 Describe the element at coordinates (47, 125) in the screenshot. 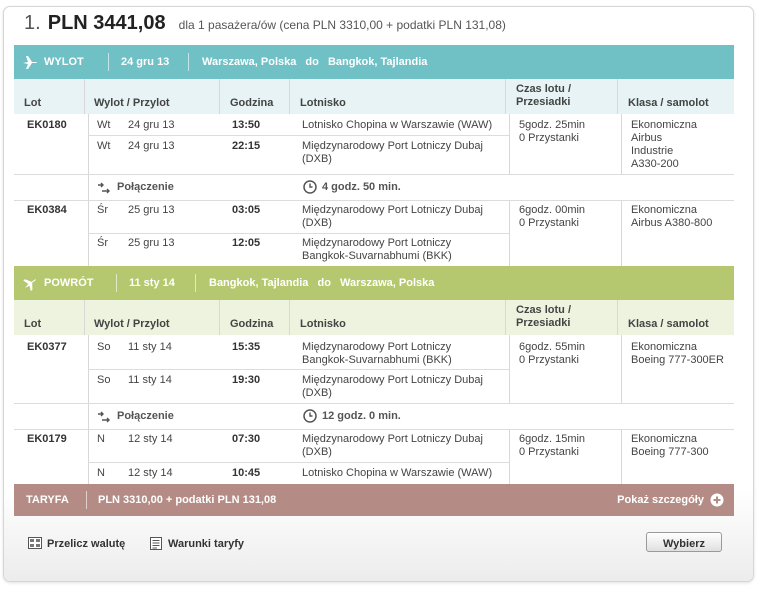

I see `flight-number: EK0180` at that location.